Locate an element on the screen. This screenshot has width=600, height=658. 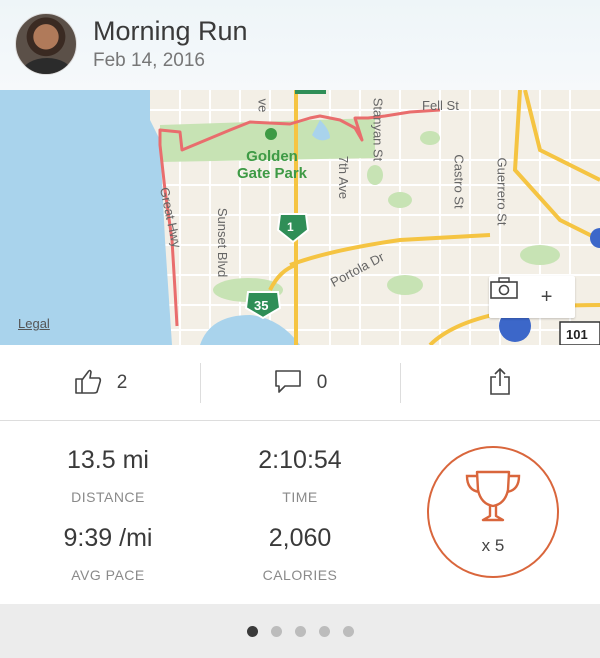
comment-button: 0 is located at coordinates (300, 383).